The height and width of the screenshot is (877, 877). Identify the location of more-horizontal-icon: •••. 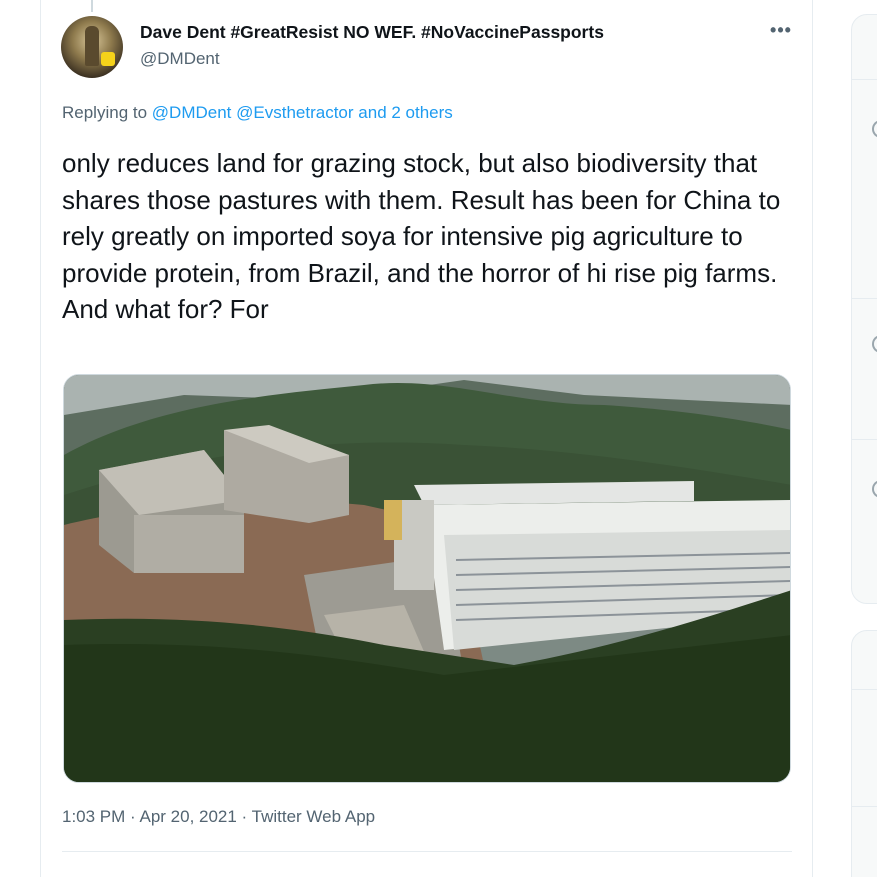
(781, 32).